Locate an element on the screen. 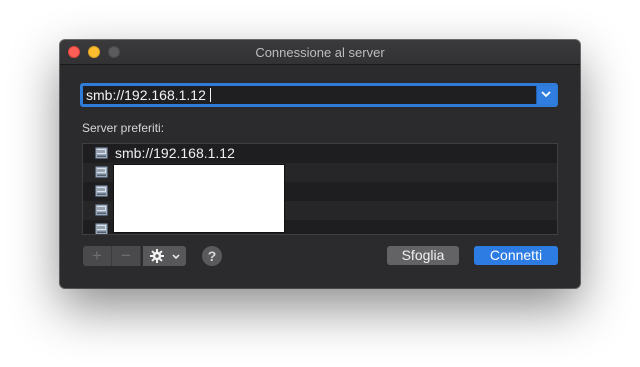 This screenshot has height=367, width=640. title-bar: Connessione al server is located at coordinates (320, 52).